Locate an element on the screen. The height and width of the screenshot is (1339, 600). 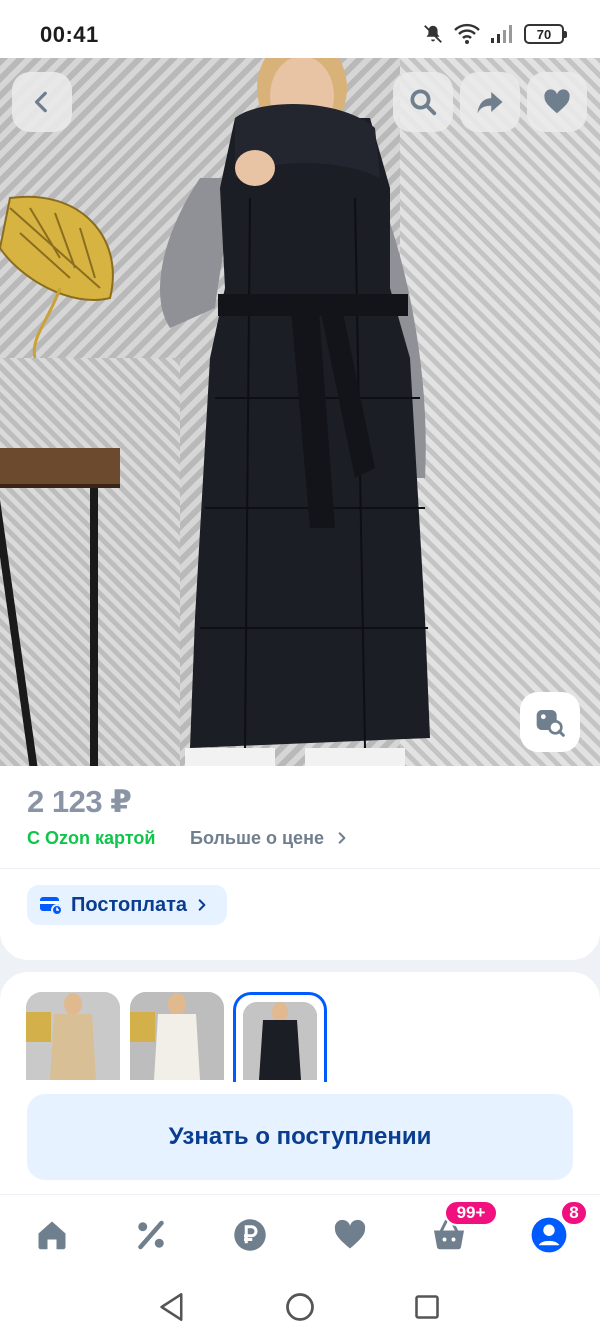
percent-icon is located at coordinates (151, 1235).